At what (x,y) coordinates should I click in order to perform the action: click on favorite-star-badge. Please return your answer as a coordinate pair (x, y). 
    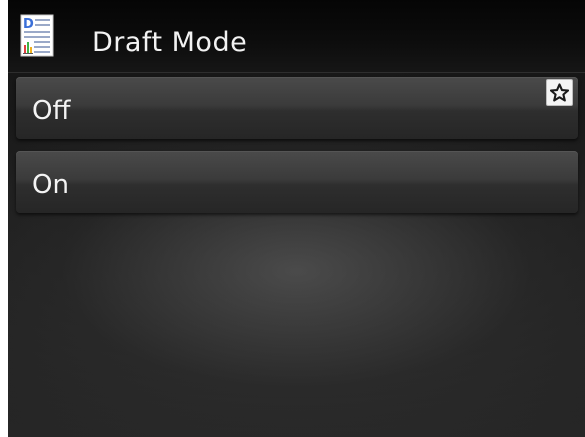
    Looking at the image, I should click on (559, 92).